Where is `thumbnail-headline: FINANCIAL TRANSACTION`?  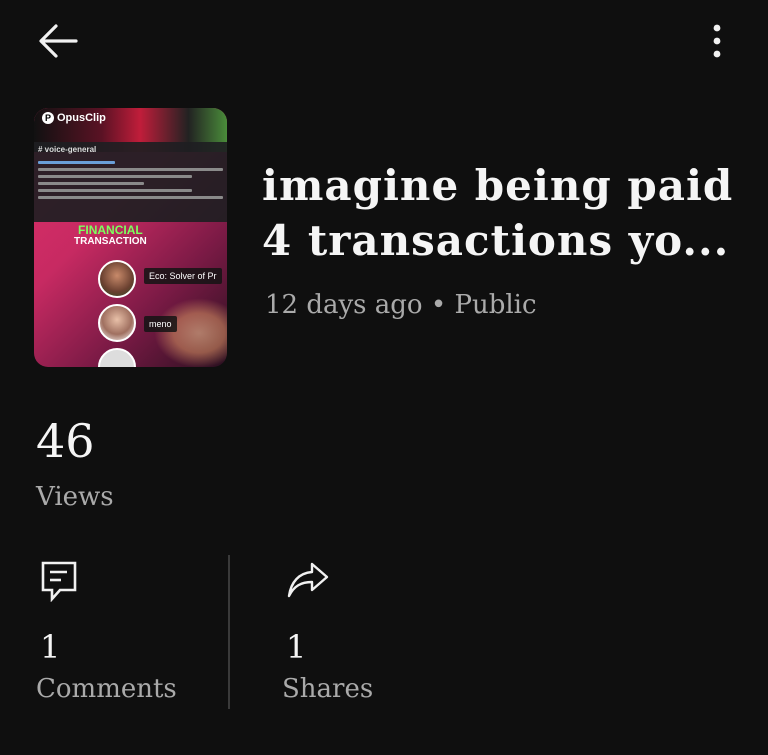
thumbnail-headline: FINANCIAL TRANSACTION is located at coordinates (110, 235).